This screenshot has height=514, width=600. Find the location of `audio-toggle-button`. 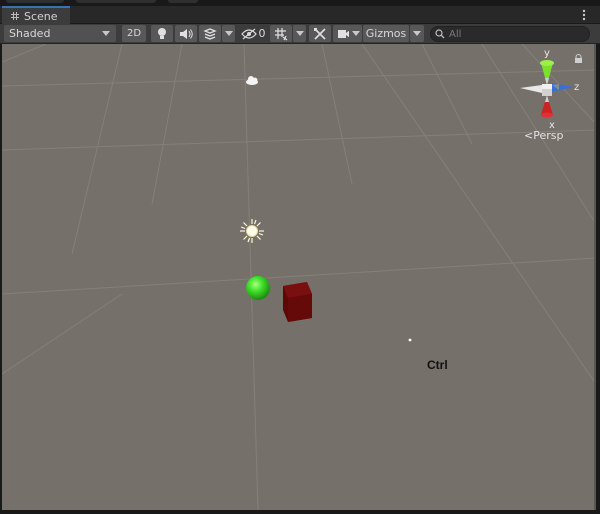

audio-toggle-button is located at coordinates (186, 33).